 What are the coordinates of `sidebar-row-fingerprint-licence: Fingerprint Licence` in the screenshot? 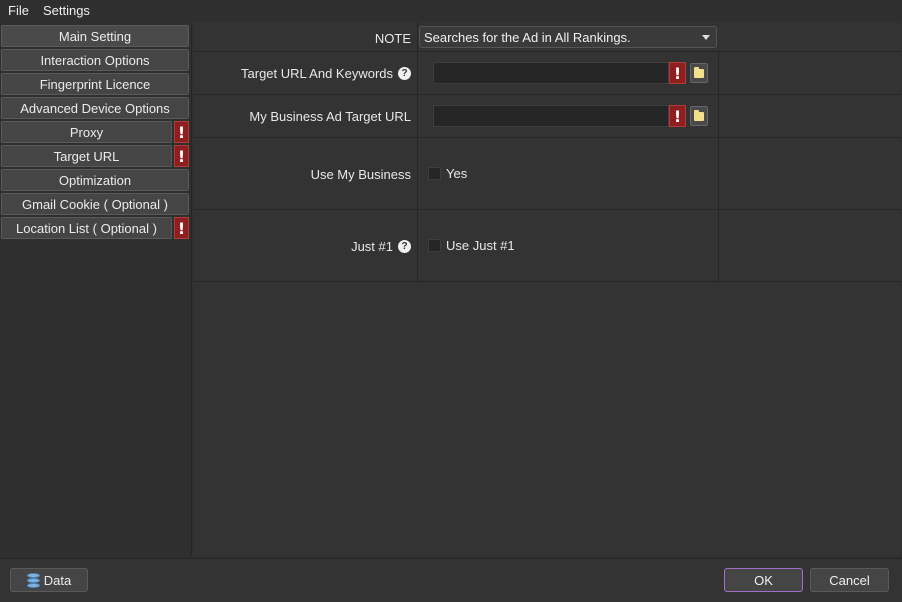 It's located at (95, 84).